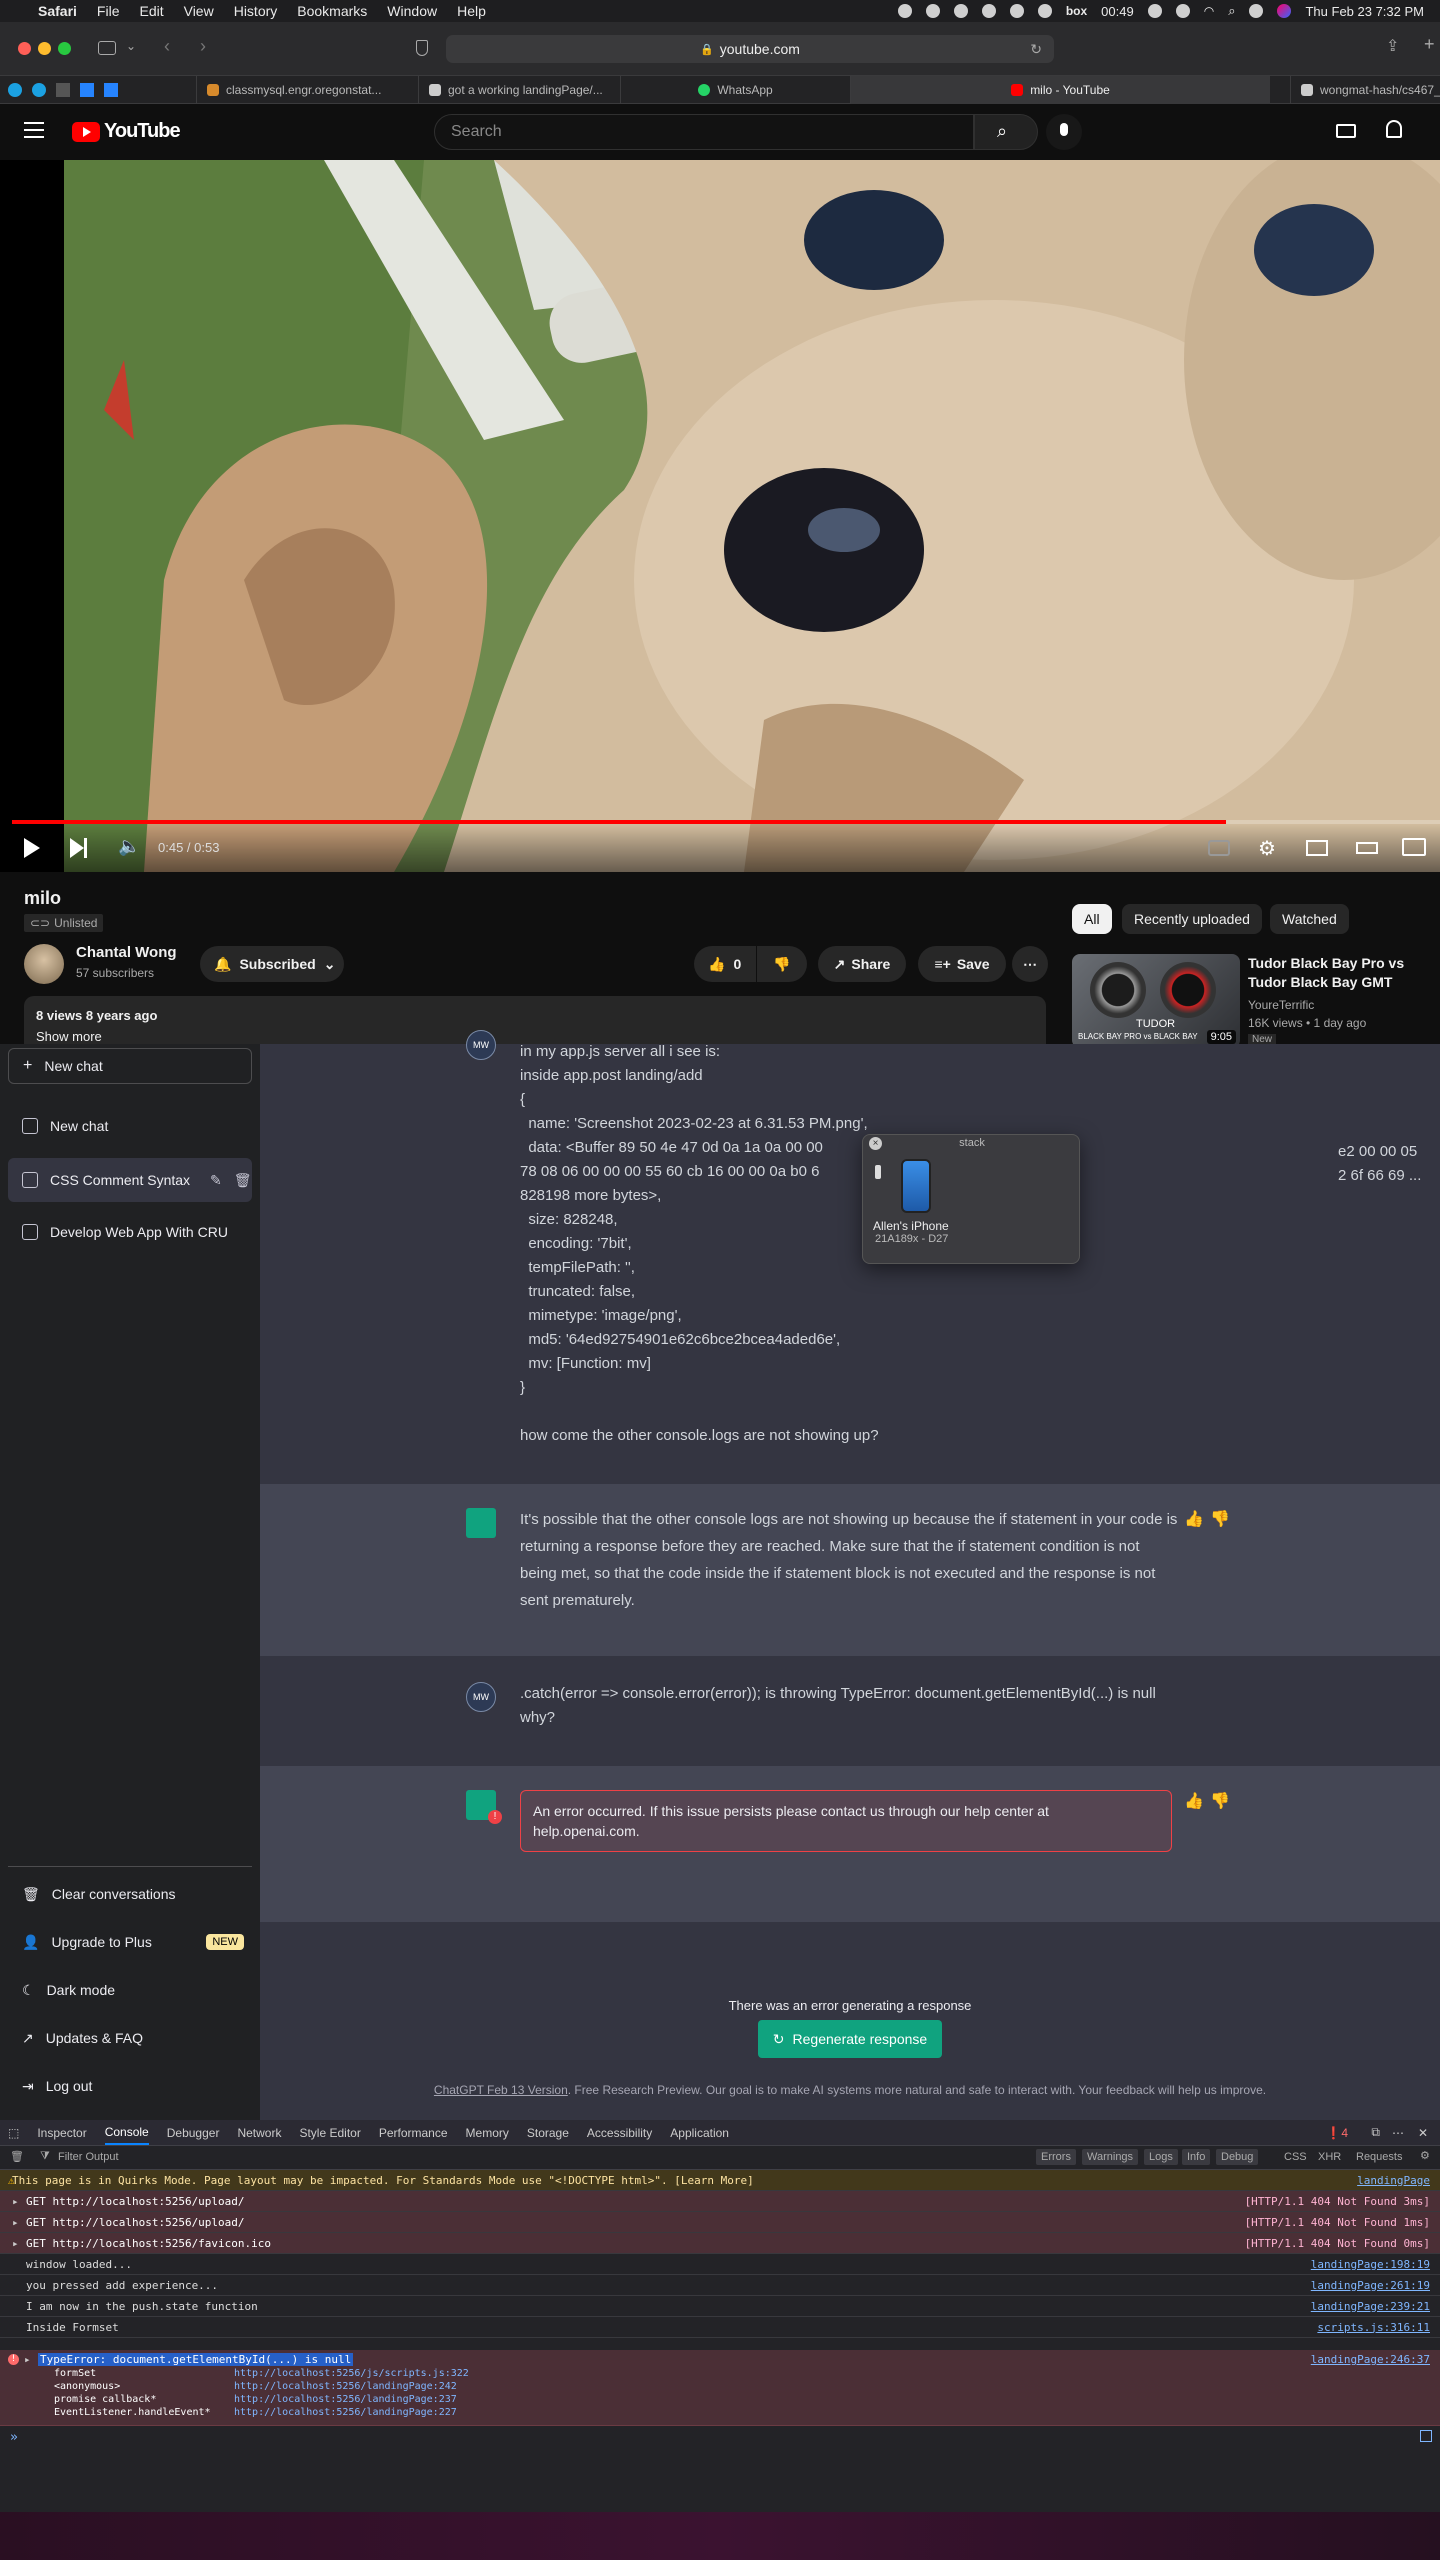 Image resolution: width=1440 pixels, height=2560 pixels. Describe the element at coordinates (199, 11) in the screenshot. I see `menu-view: View` at that location.